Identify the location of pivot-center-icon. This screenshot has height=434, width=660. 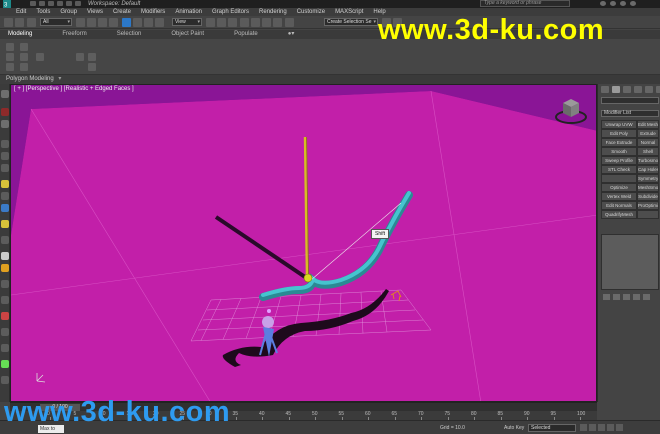
(210, 22).